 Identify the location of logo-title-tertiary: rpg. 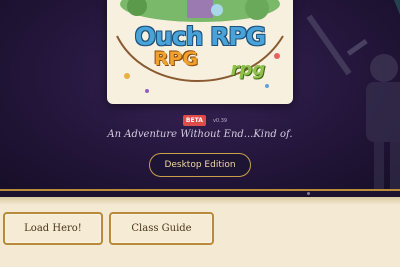
(248, 69).